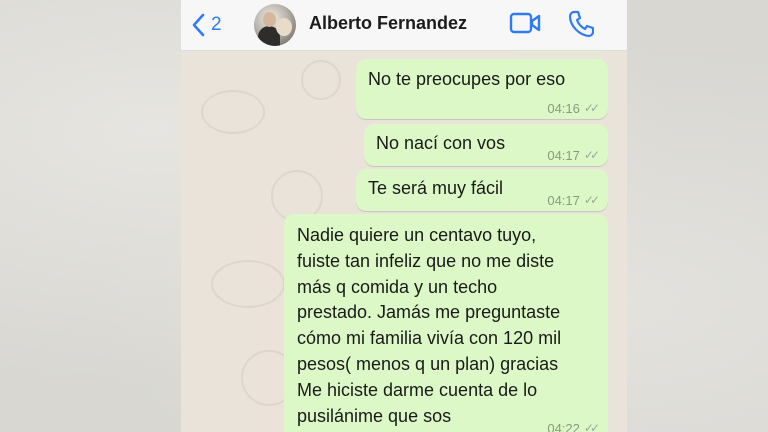 This screenshot has width=768, height=432. Describe the element at coordinates (563, 426) in the screenshot. I see `message-time: 04:22` at that location.